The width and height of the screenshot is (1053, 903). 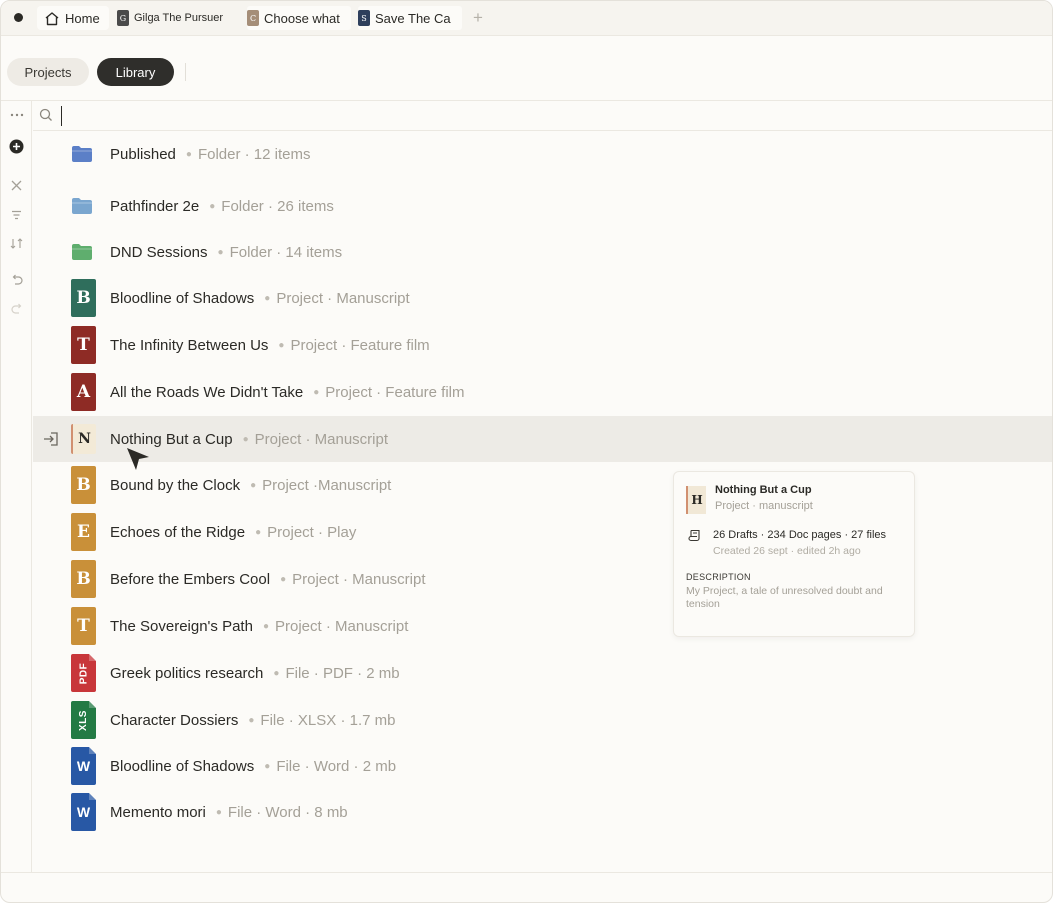 What do you see at coordinates (189, 345) in the screenshot?
I see `item-title: The Infinity Between Us` at bounding box center [189, 345].